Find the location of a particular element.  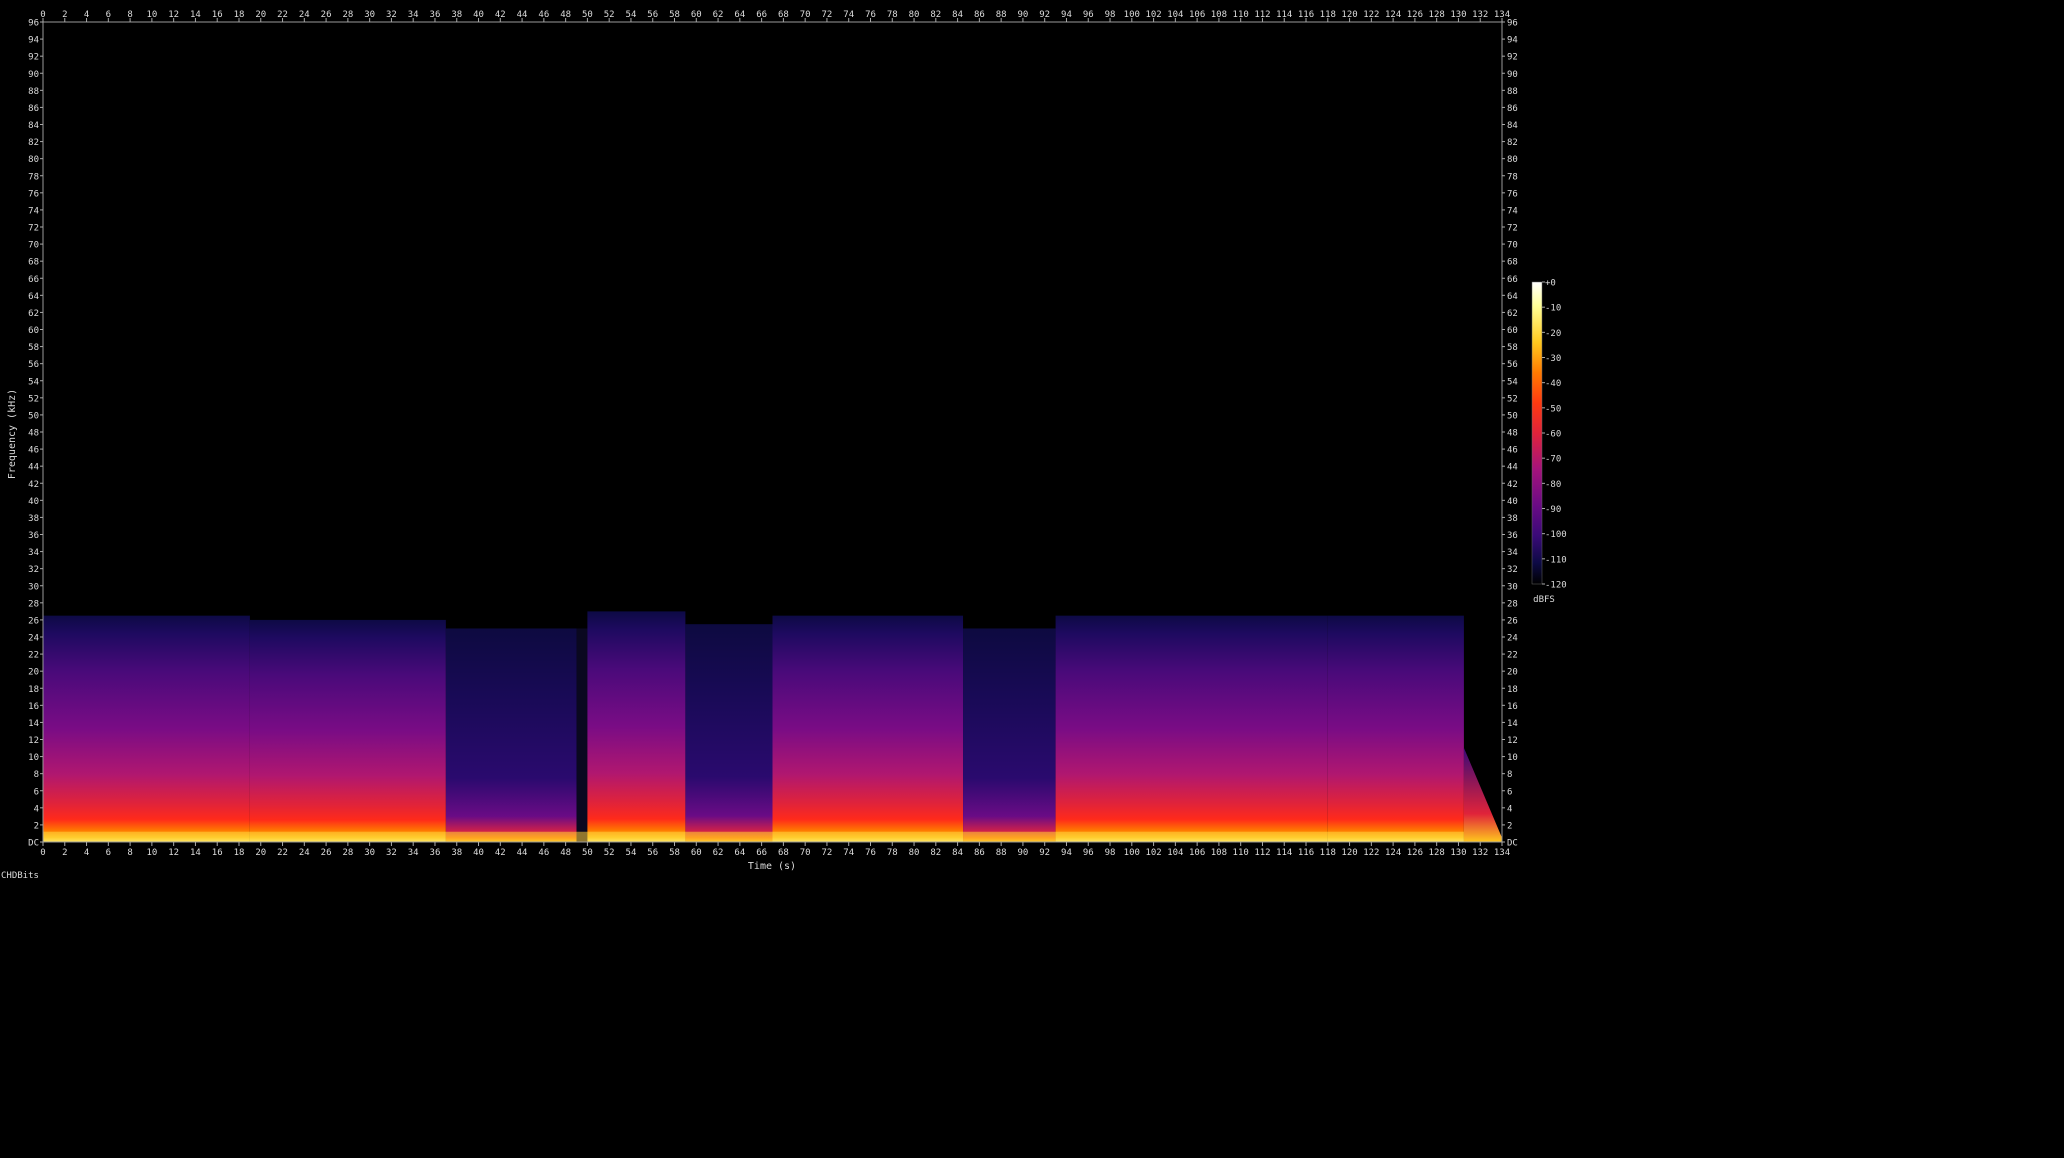

x-tick-bottom-label: 120 is located at coordinates (1349, 853).